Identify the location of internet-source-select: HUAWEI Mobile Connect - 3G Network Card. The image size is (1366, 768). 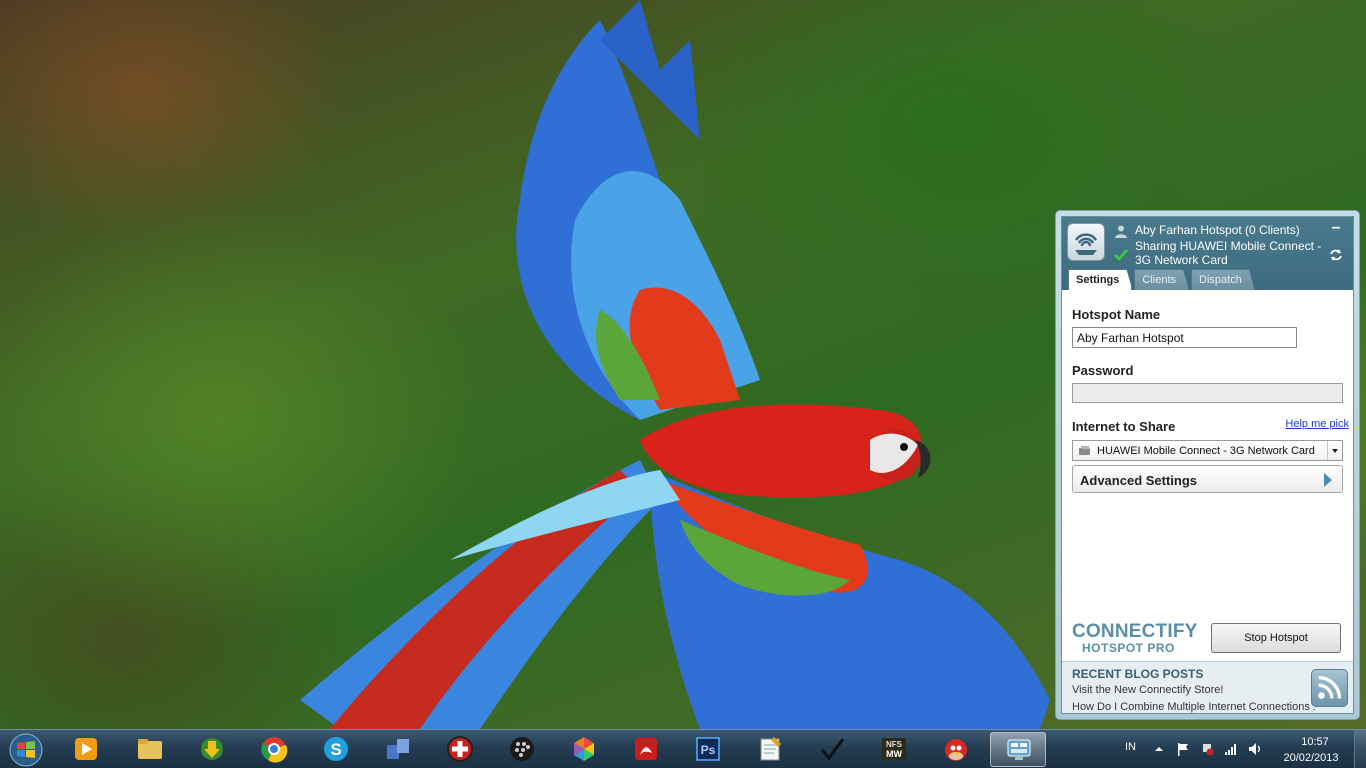
(1207, 450).